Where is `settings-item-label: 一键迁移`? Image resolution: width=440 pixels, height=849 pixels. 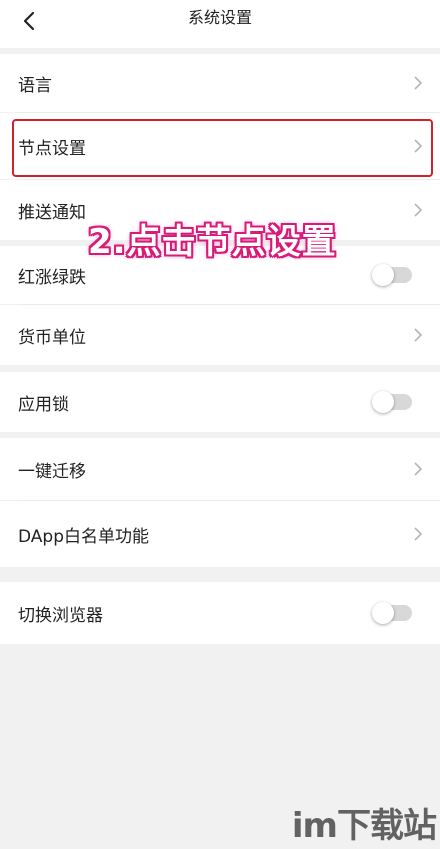
settings-item-label: 一键迁移 is located at coordinates (52, 471).